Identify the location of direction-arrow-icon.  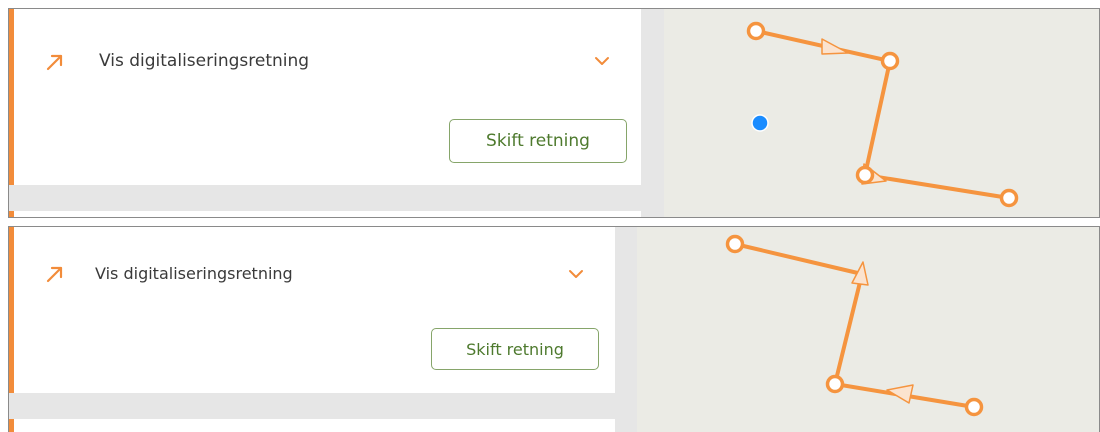
(835, 46).